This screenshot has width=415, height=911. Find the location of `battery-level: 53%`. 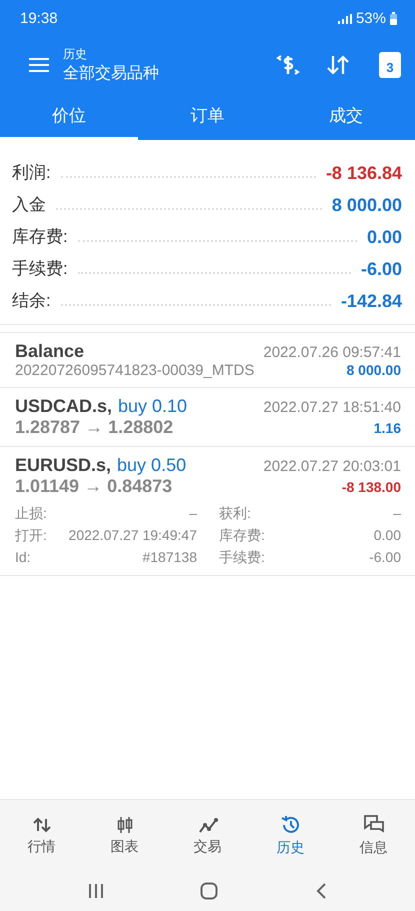

battery-level: 53% is located at coordinates (371, 18).